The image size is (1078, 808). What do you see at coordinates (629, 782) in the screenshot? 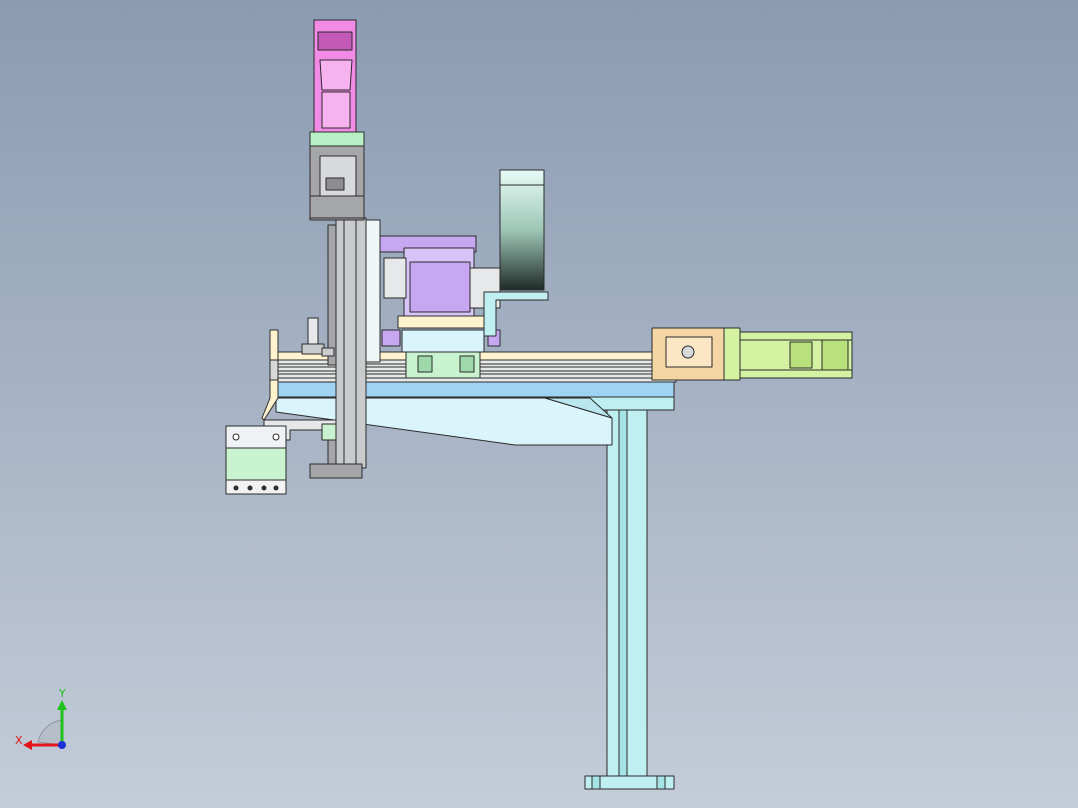
I see `column-base-foot` at bounding box center [629, 782].